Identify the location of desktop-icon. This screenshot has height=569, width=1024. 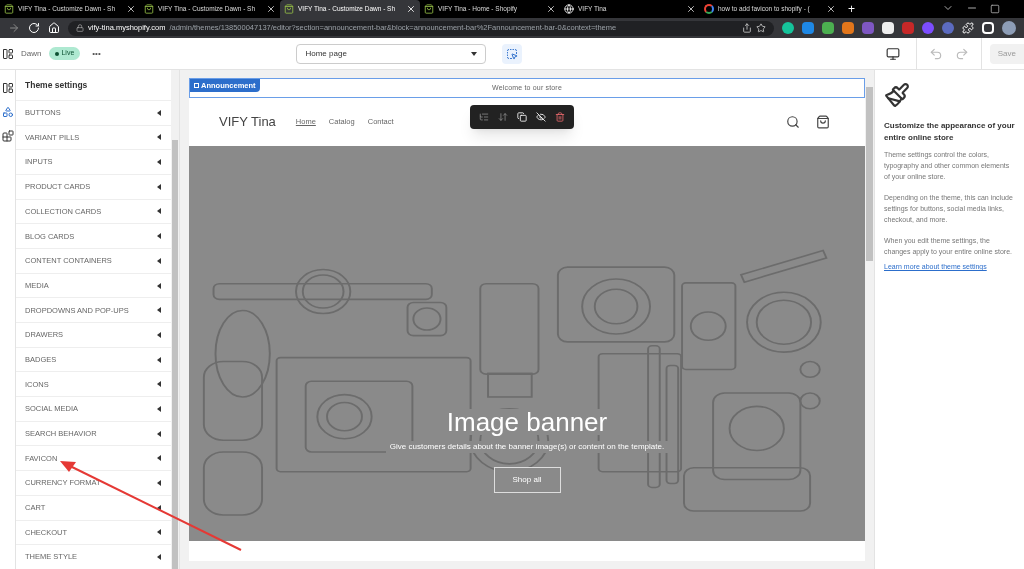
(892, 53).